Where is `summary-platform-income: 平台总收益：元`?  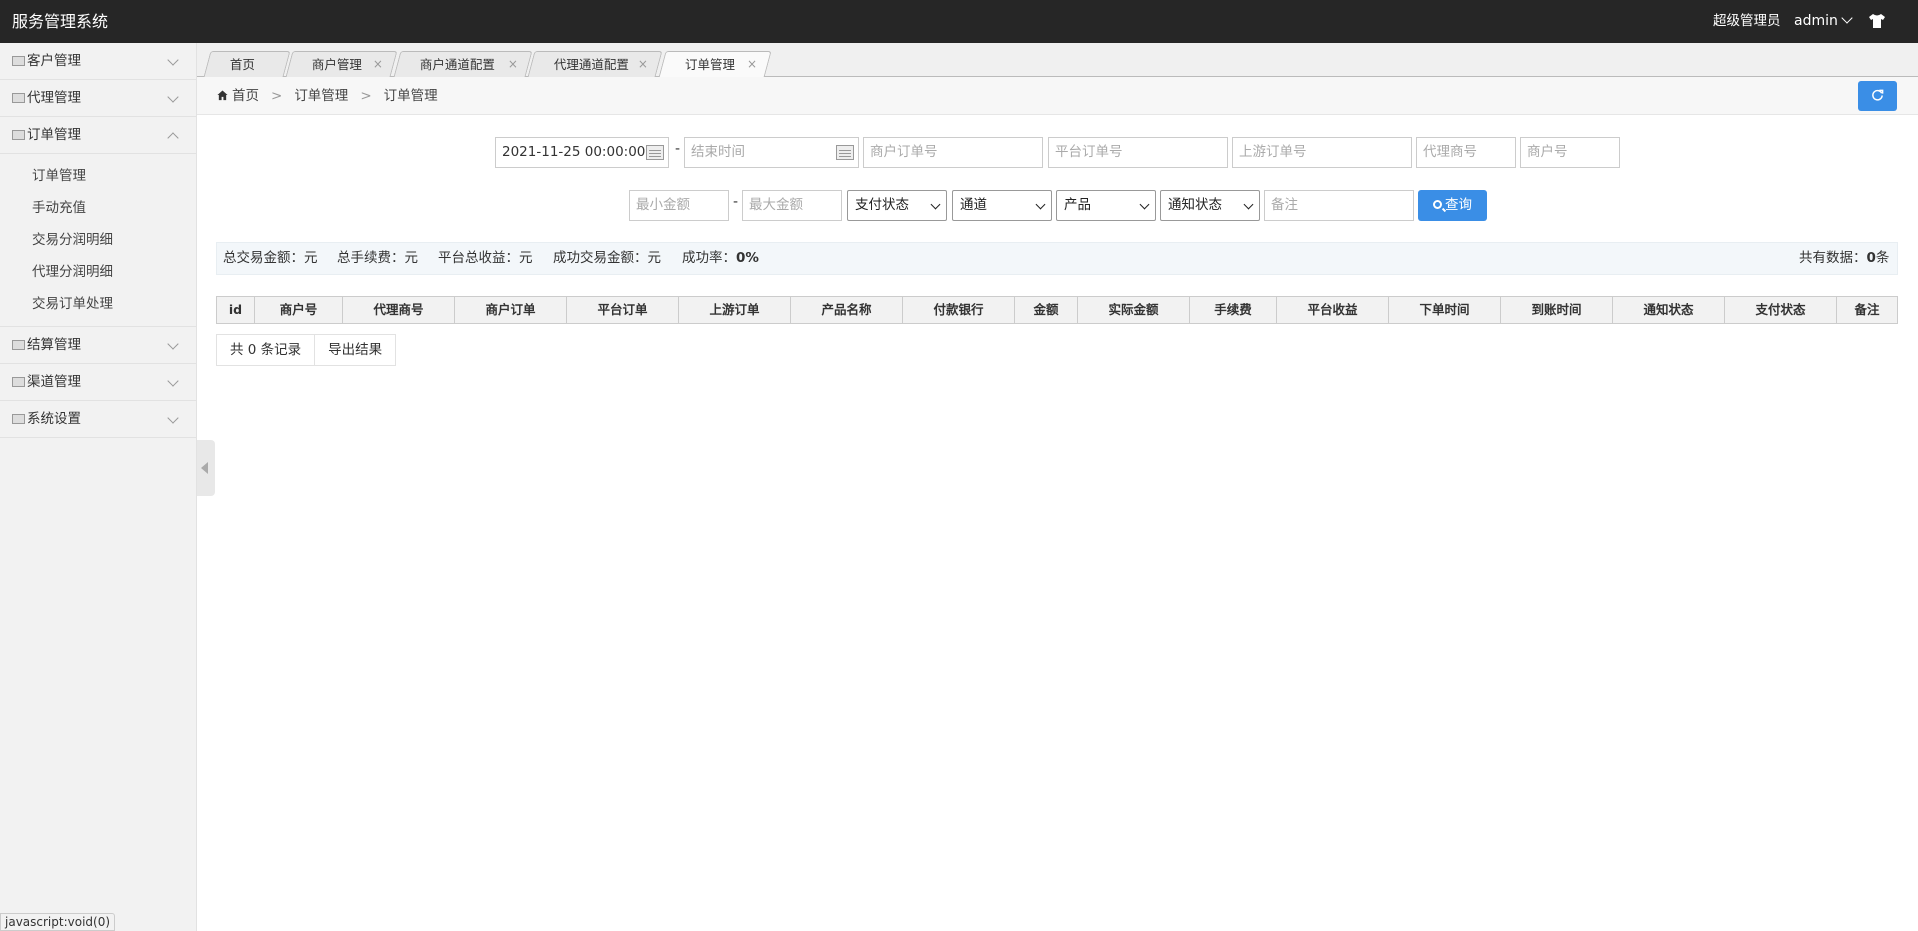 summary-platform-income: 平台总收益：元 is located at coordinates (485, 258).